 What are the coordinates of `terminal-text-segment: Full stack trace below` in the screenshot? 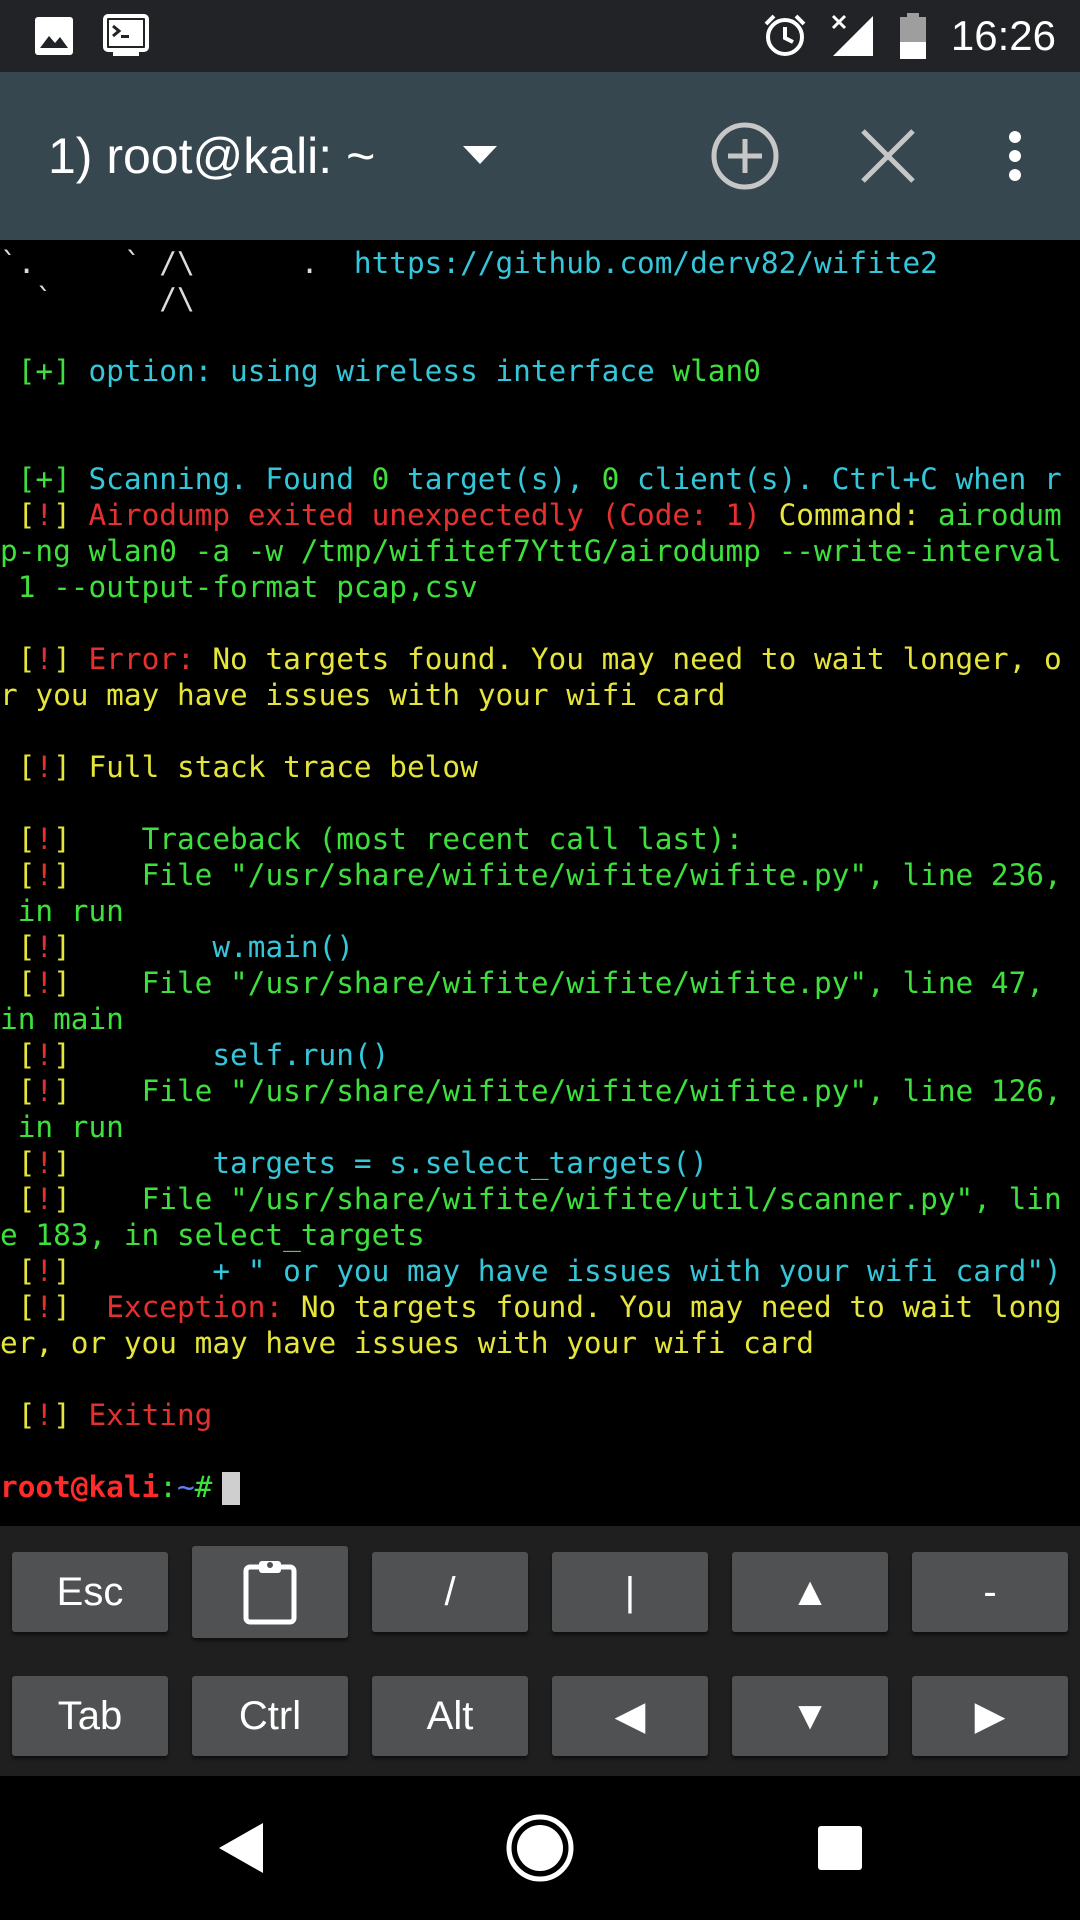 It's located at (283, 767).